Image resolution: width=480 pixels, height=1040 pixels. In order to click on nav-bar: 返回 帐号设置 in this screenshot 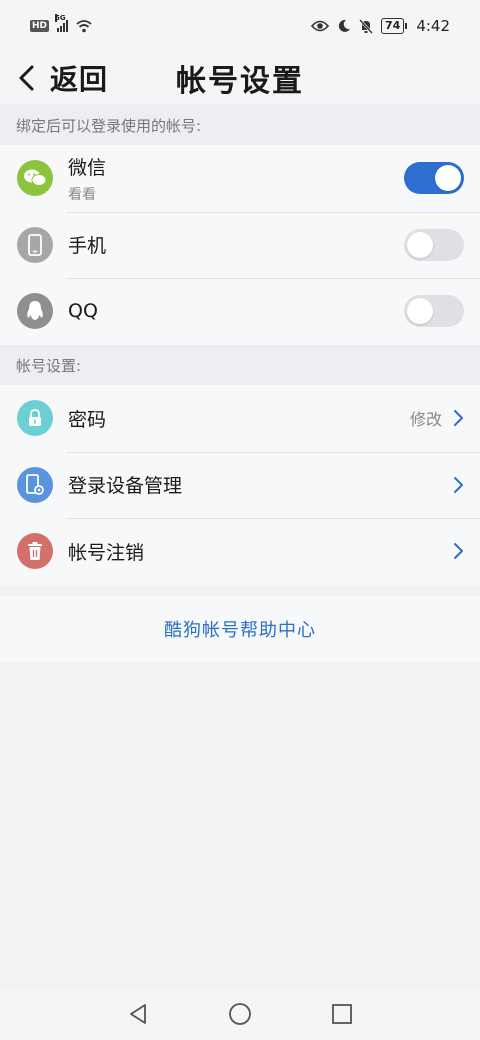, I will do `click(240, 78)`.